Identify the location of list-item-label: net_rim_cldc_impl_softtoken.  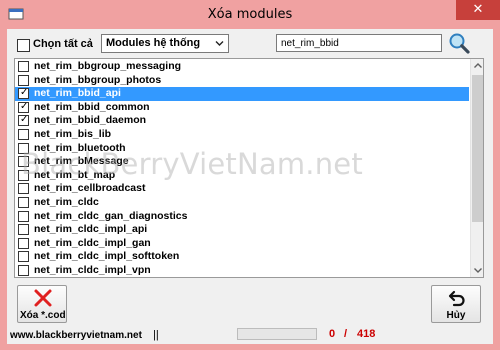
(107, 256).